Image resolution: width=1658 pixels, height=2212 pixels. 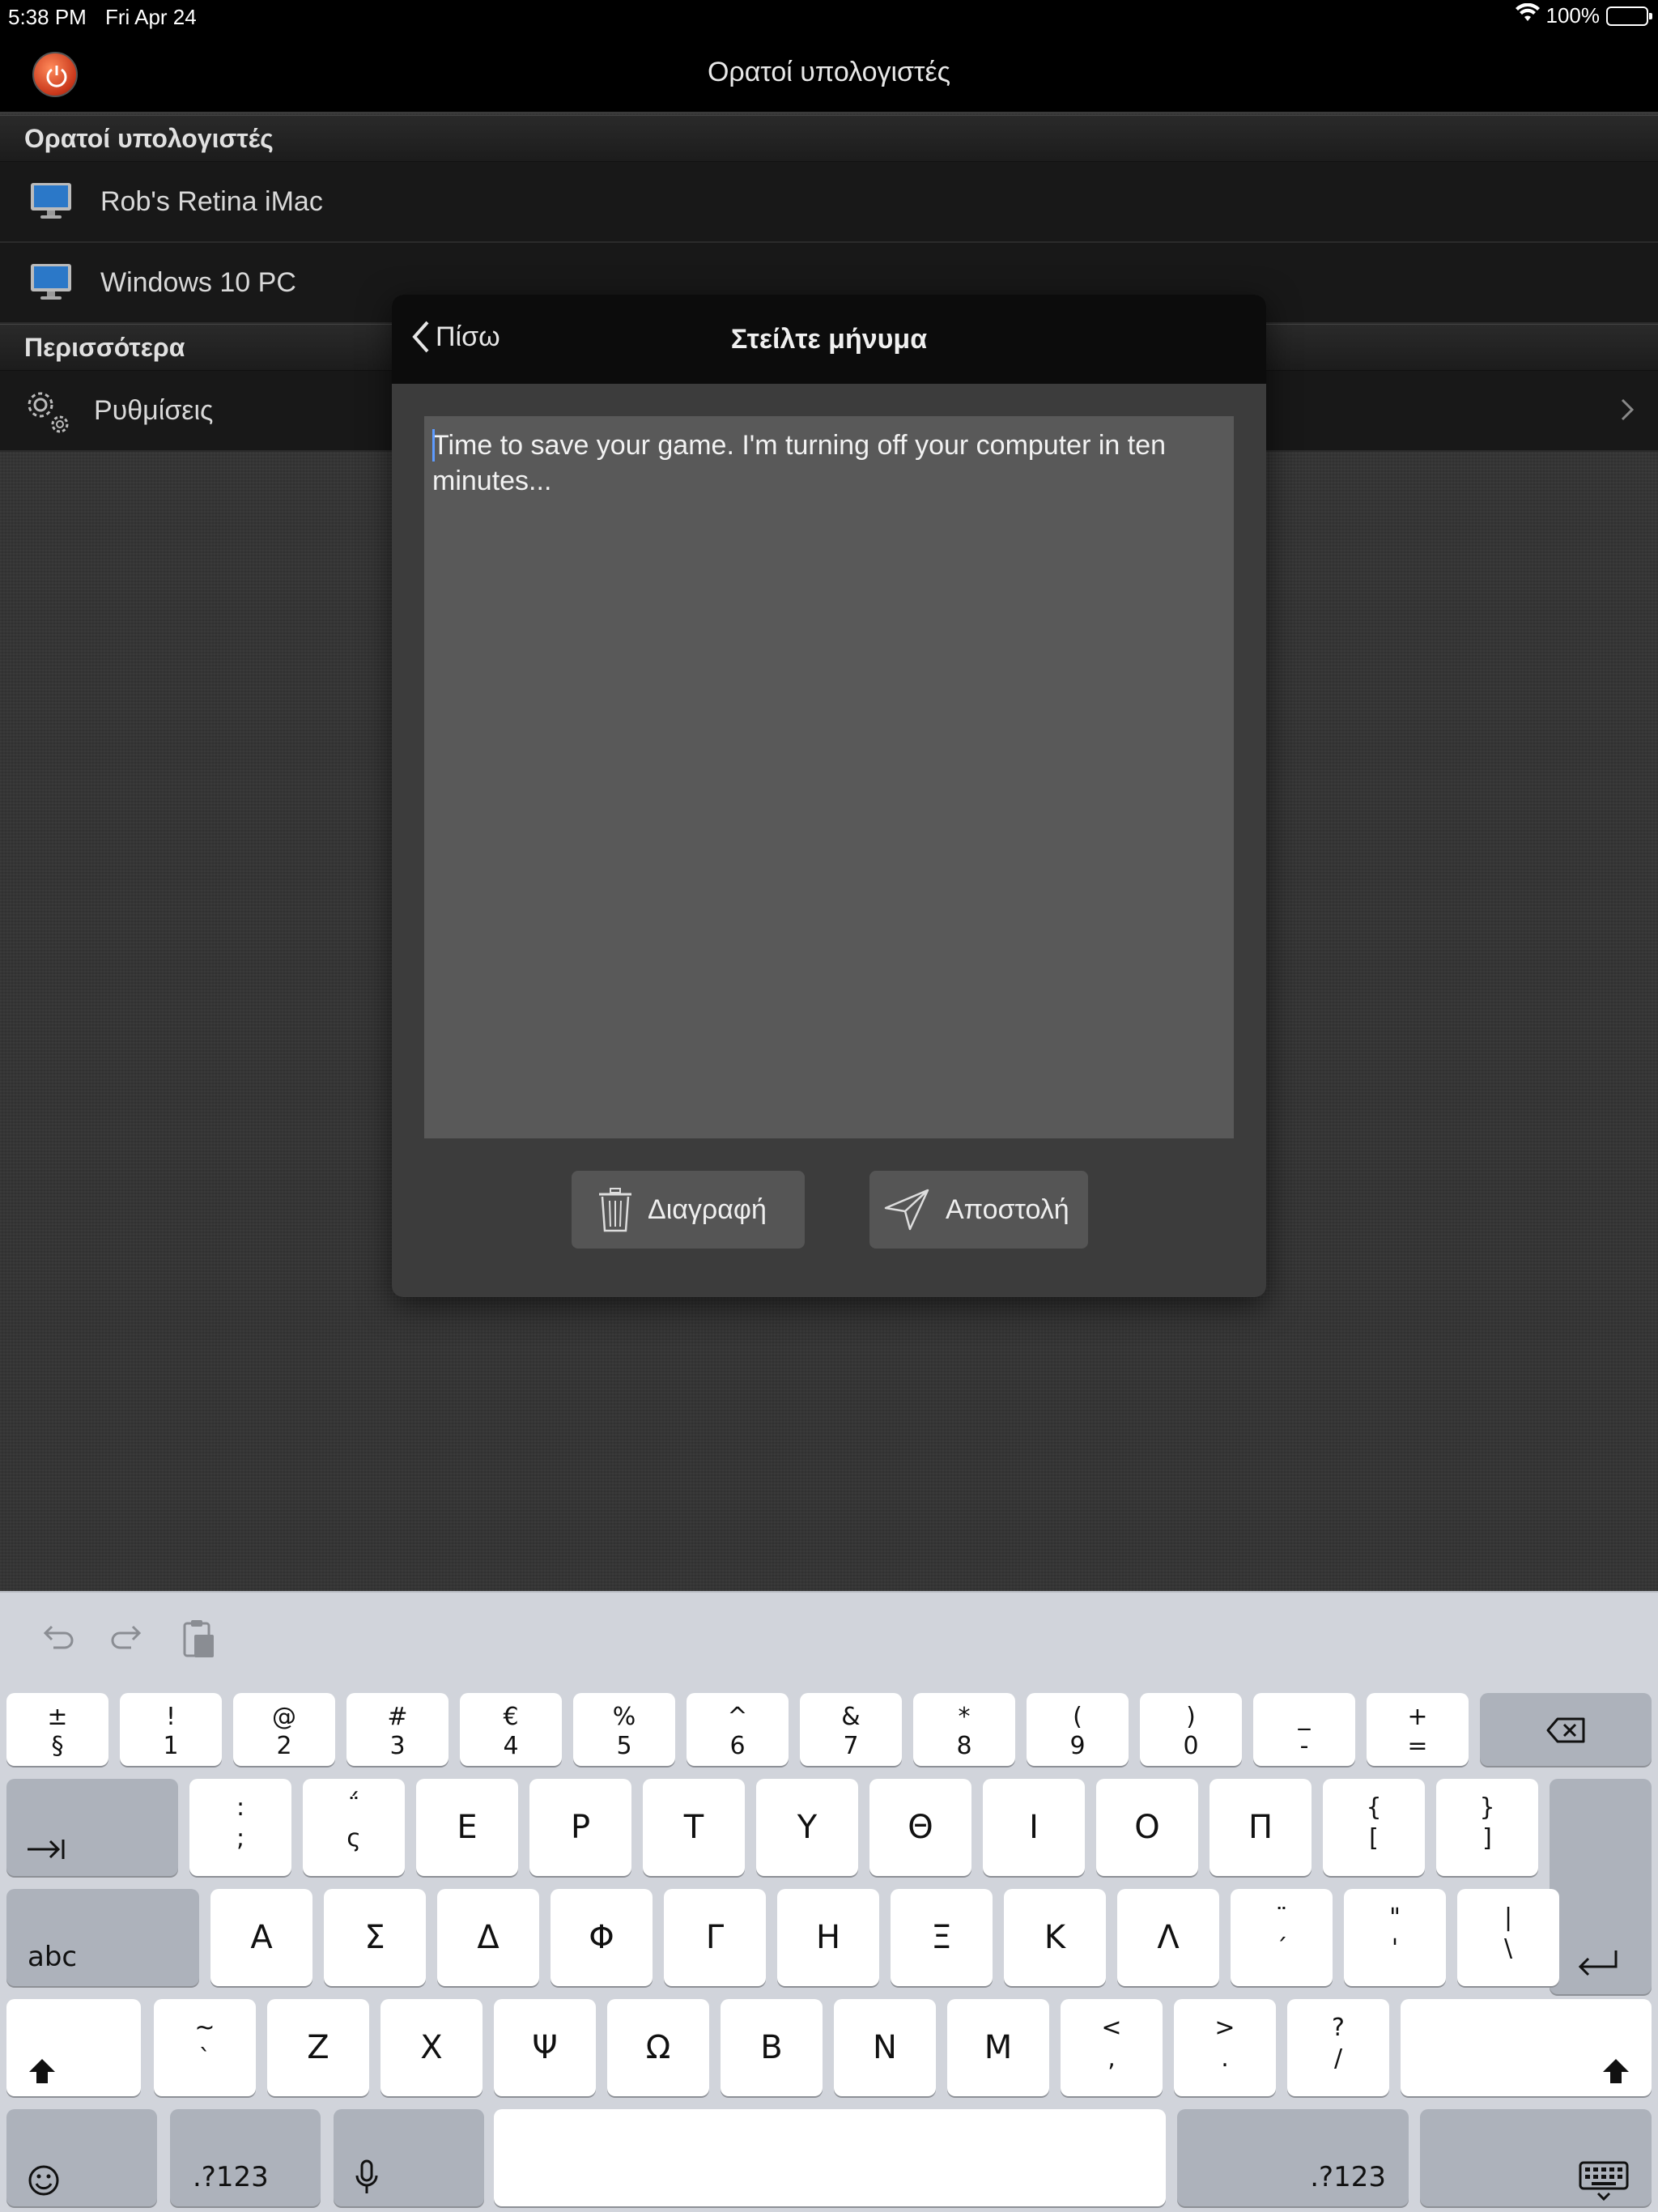 What do you see at coordinates (57, 1717) in the screenshot?
I see `key-shift-label: ±` at bounding box center [57, 1717].